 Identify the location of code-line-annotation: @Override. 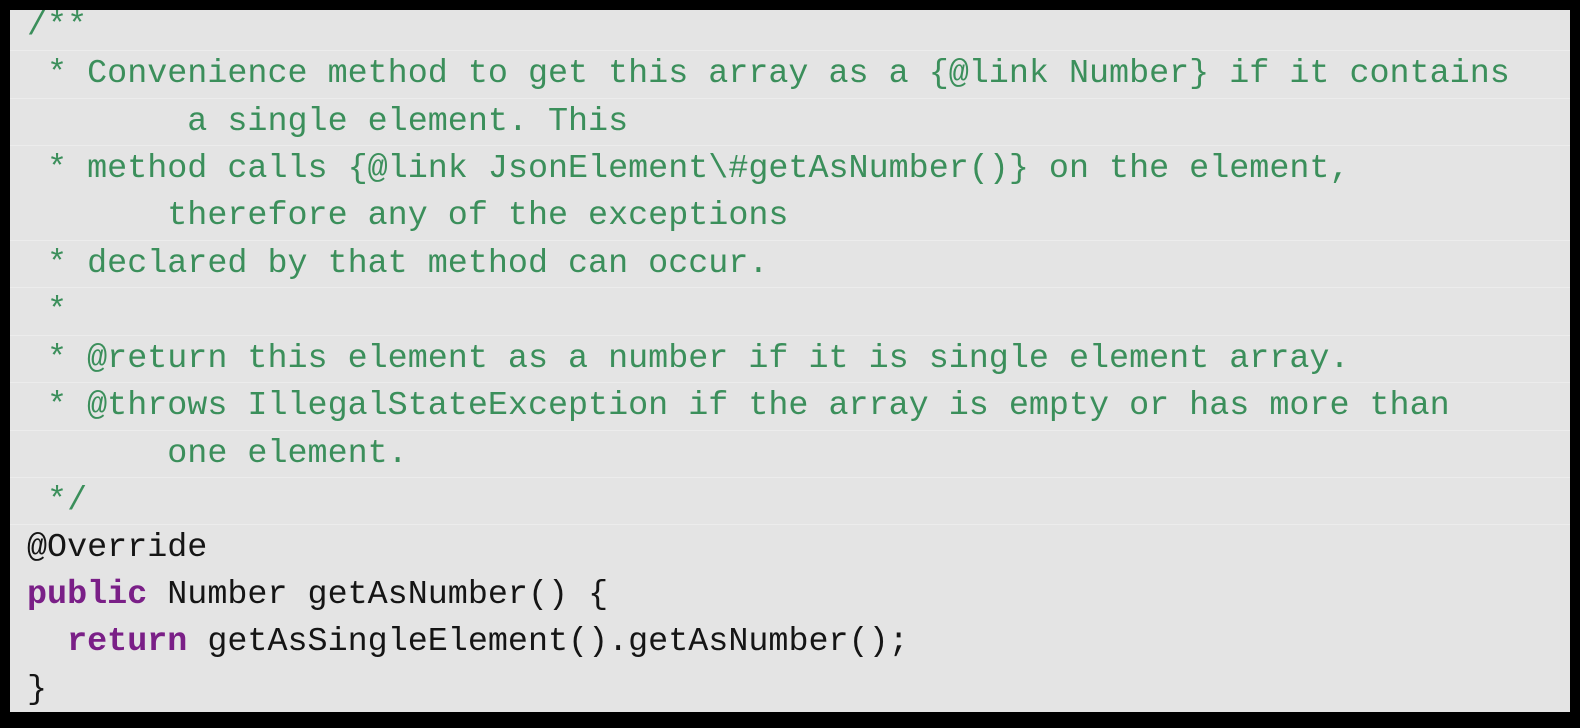
(790, 547).